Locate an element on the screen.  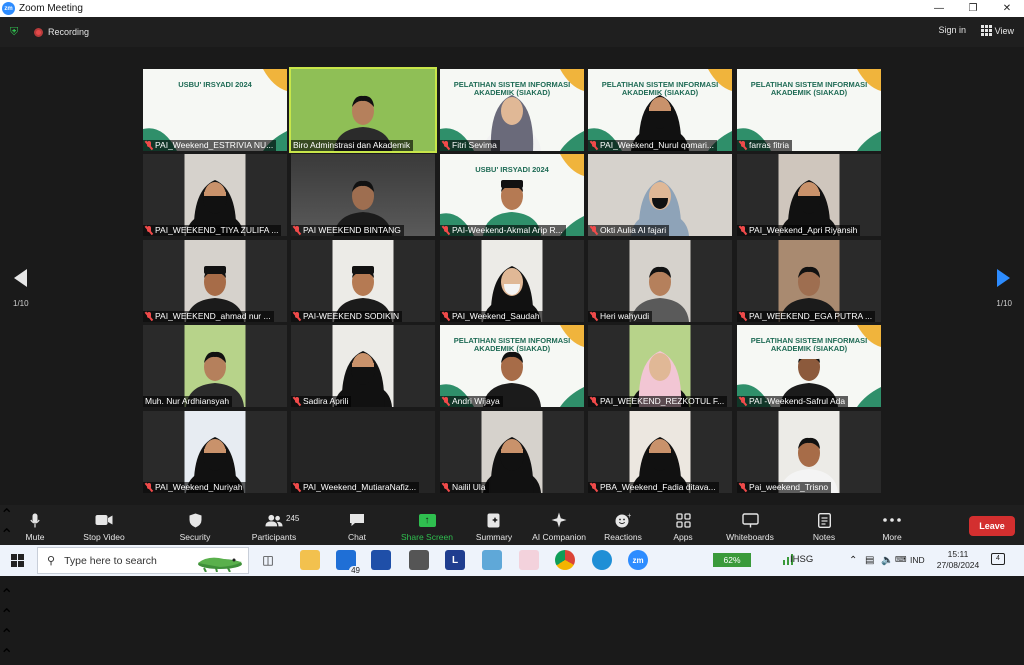
security-button: Security is located at coordinates (195, 525).